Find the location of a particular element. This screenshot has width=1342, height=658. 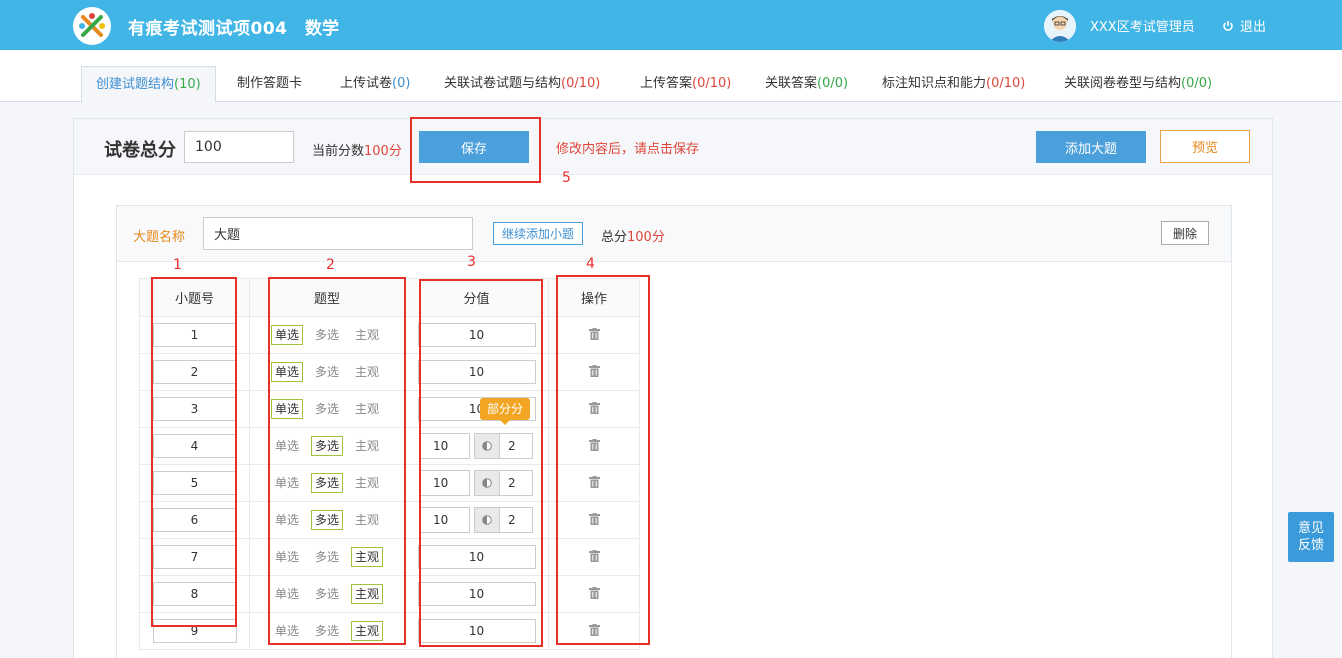

question-number-cell: 9 is located at coordinates (194, 631).